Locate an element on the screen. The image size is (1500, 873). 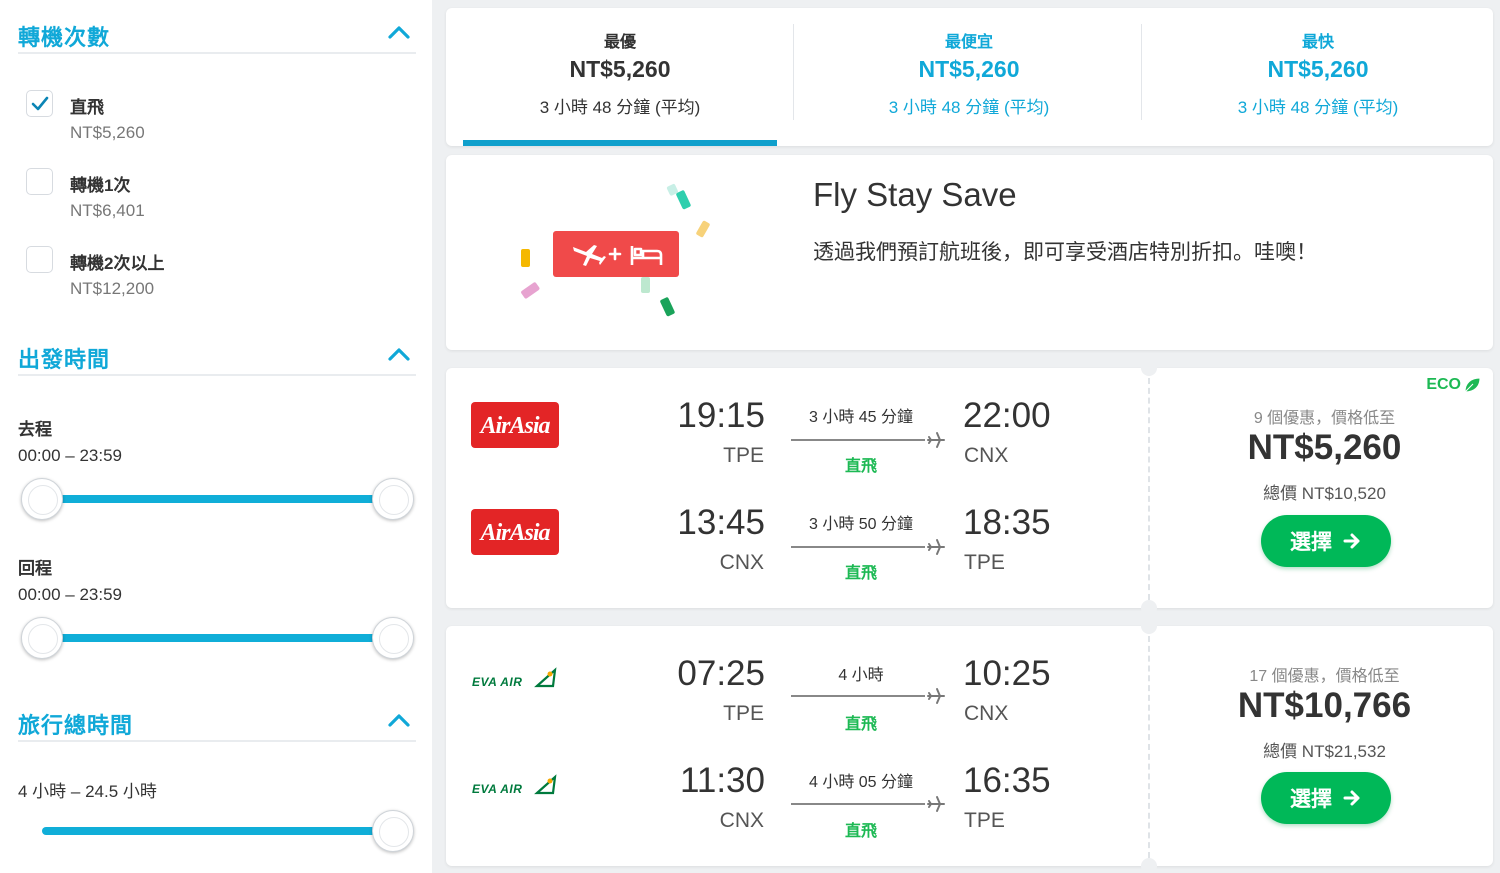
stops-filter-title: 轉機次數 is located at coordinates (64, 37).